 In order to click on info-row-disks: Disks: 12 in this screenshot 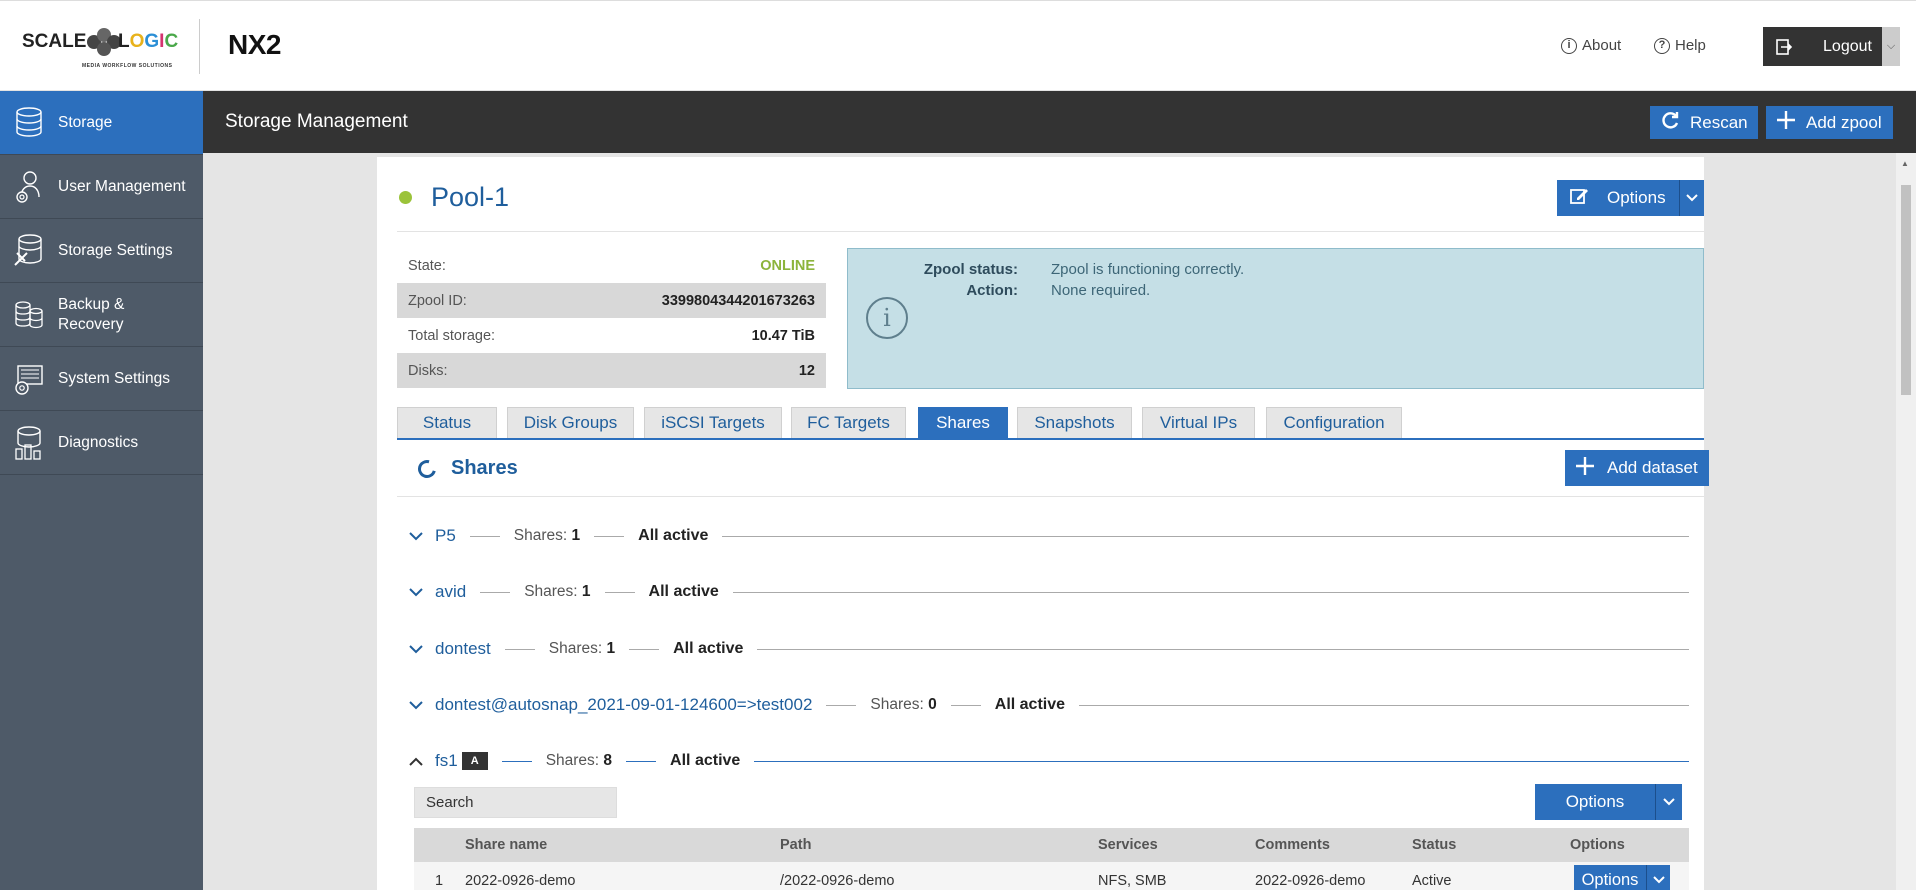, I will do `click(611, 370)`.